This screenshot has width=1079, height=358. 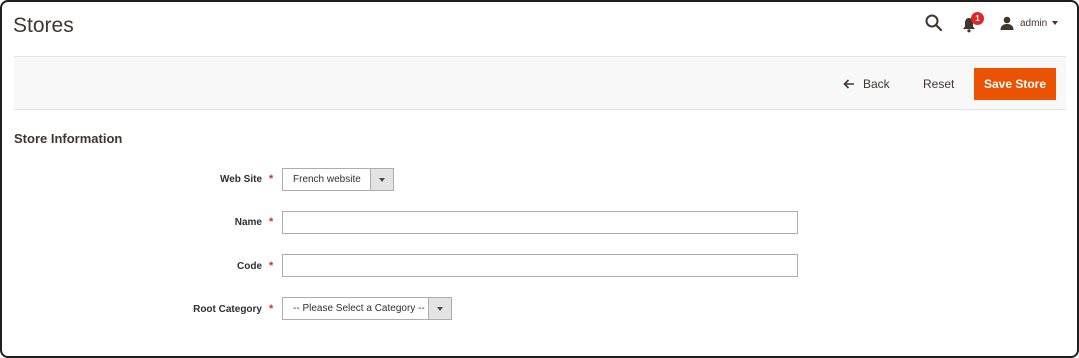 What do you see at coordinates (1015, 84) in the screenshot?
I see `save-store-button: Save Store` at bounding box center [1015, 84].